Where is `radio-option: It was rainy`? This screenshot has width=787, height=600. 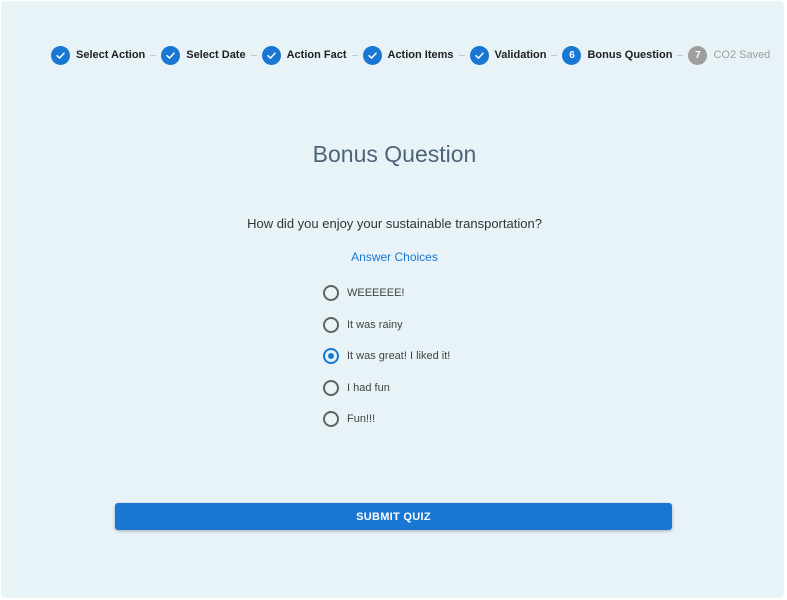 radio-option: It was rainy is located at coordinates (386, 324).